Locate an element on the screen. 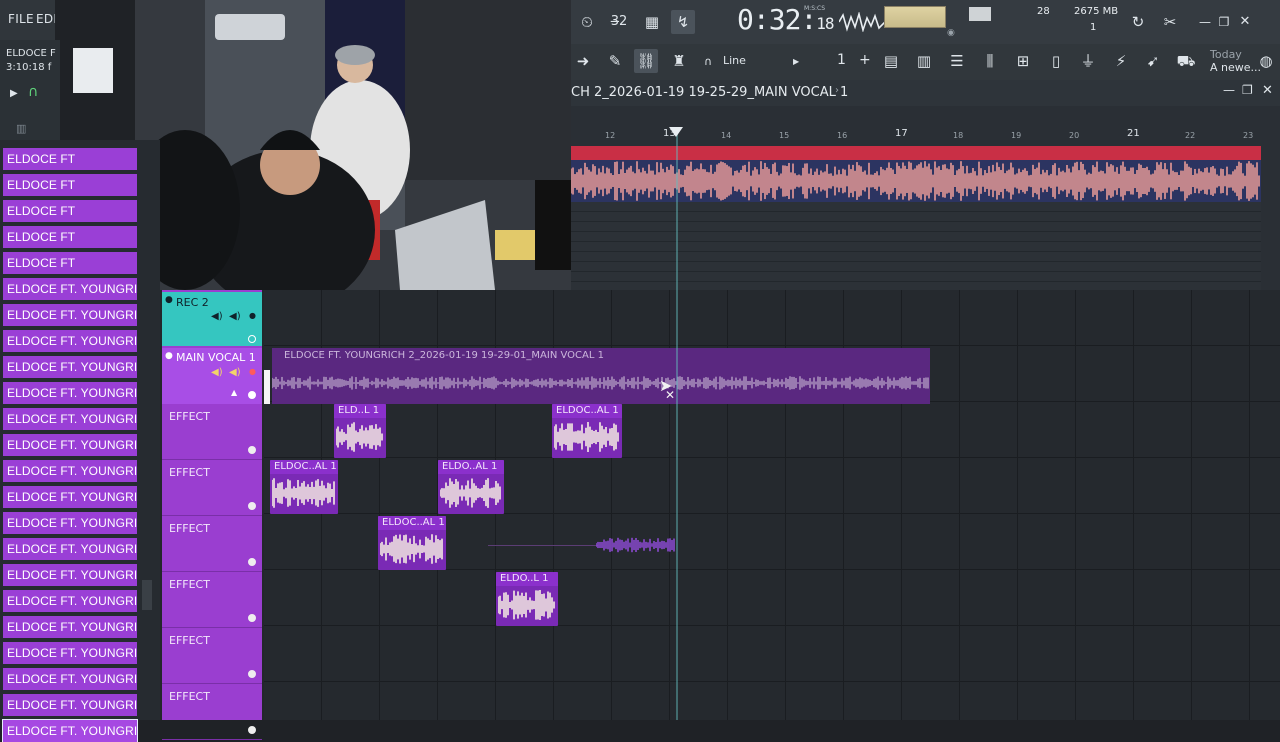 Image resolution: width=1280 pixels, height=742 pixels. pencil-icon: ✎ is located at coordinates (615, 61).